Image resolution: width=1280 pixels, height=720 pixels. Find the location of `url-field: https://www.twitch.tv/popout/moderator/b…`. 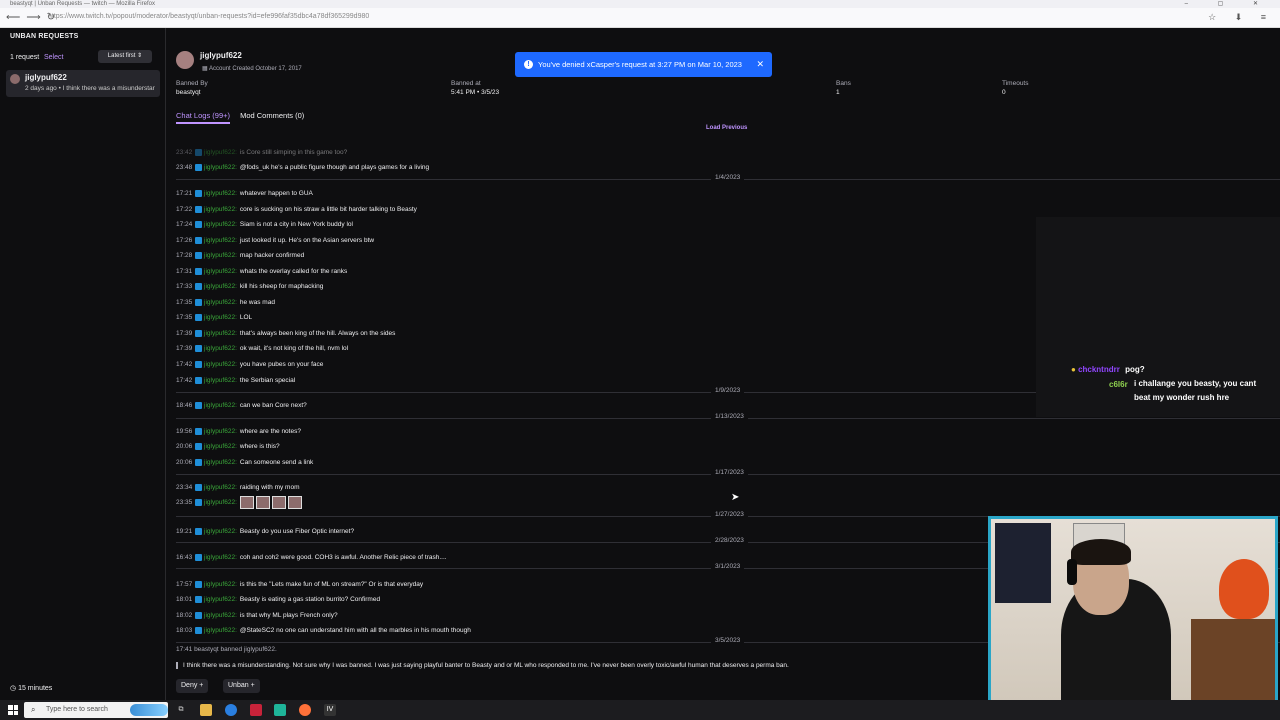

url-field: https://www.twitch.tv/popout/moderator/b… is located at coordinates (208, 16).